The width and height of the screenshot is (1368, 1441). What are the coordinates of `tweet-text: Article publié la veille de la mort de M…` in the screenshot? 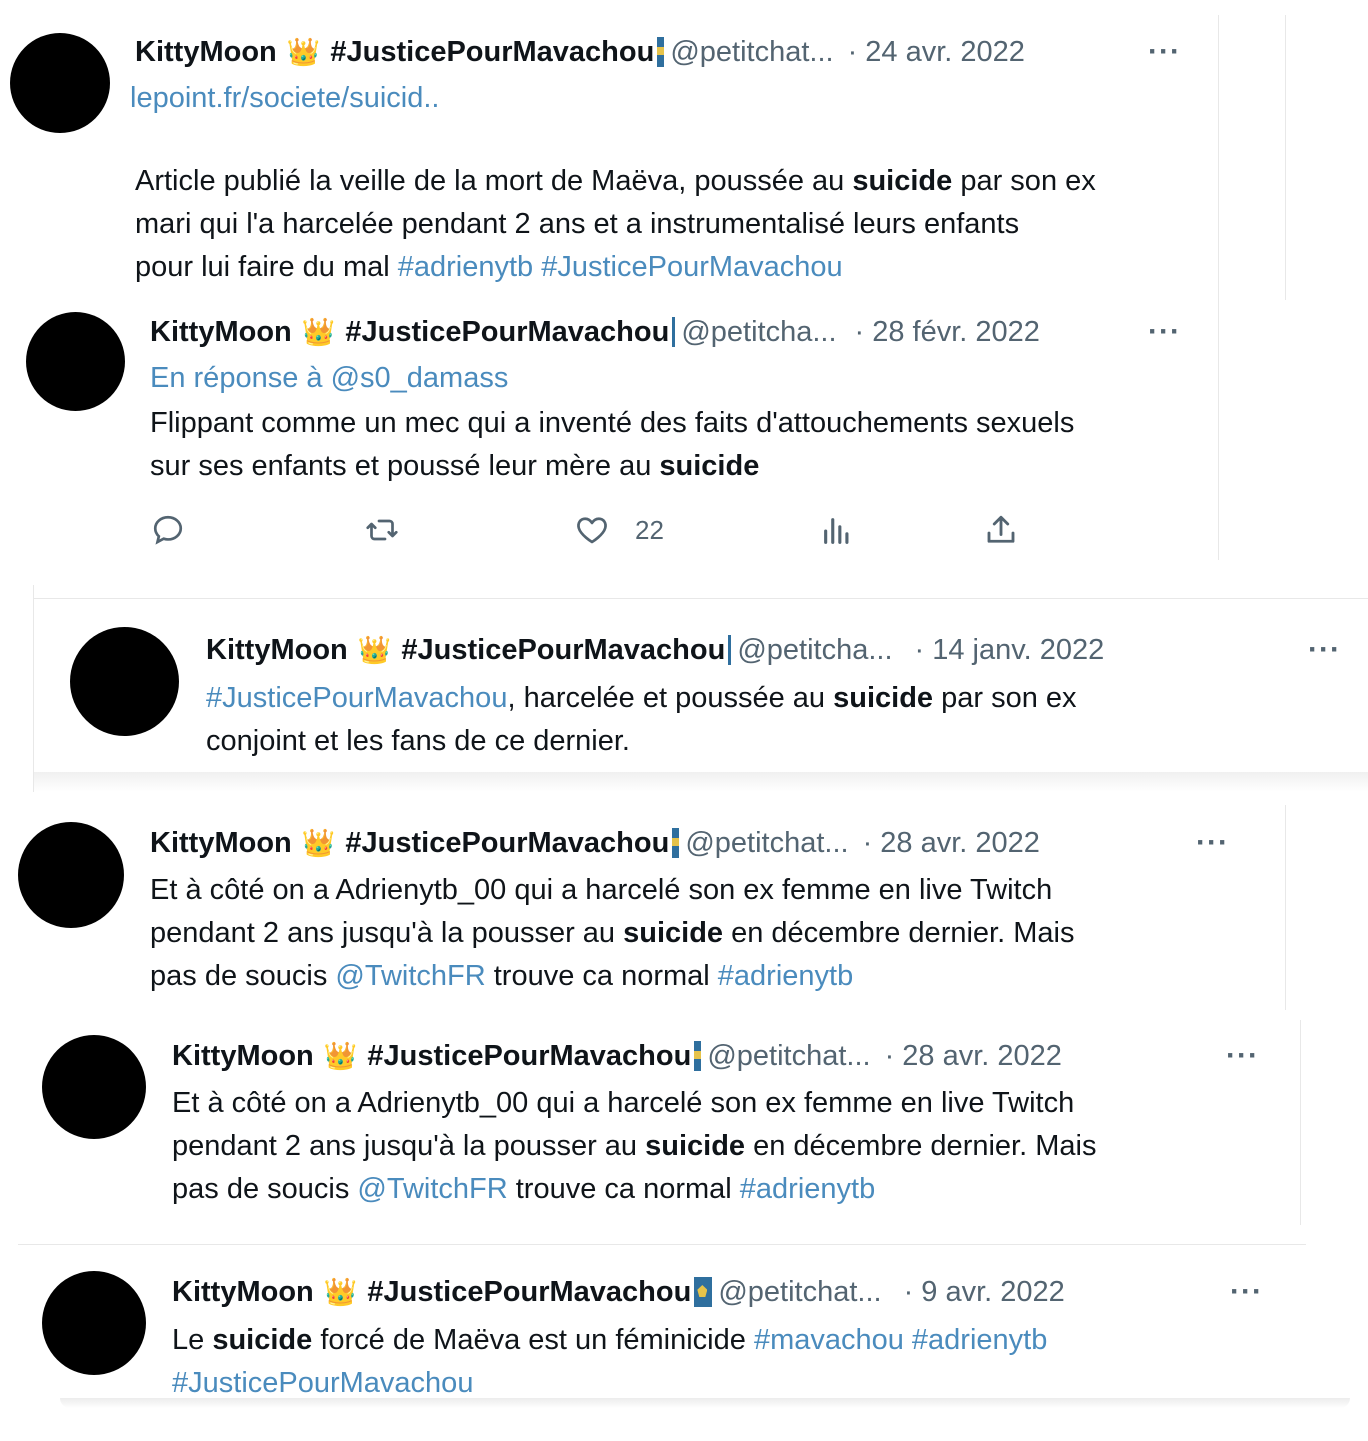 It's located at (615, 224).